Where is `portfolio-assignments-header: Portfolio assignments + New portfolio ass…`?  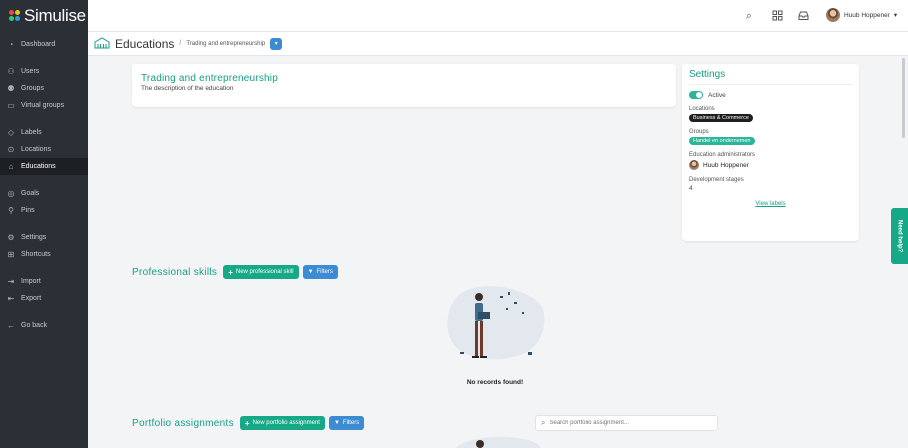
portfolio-assignments-header: Portfolio assignments + New portfolio ass… is located at coordinates (248, 423).